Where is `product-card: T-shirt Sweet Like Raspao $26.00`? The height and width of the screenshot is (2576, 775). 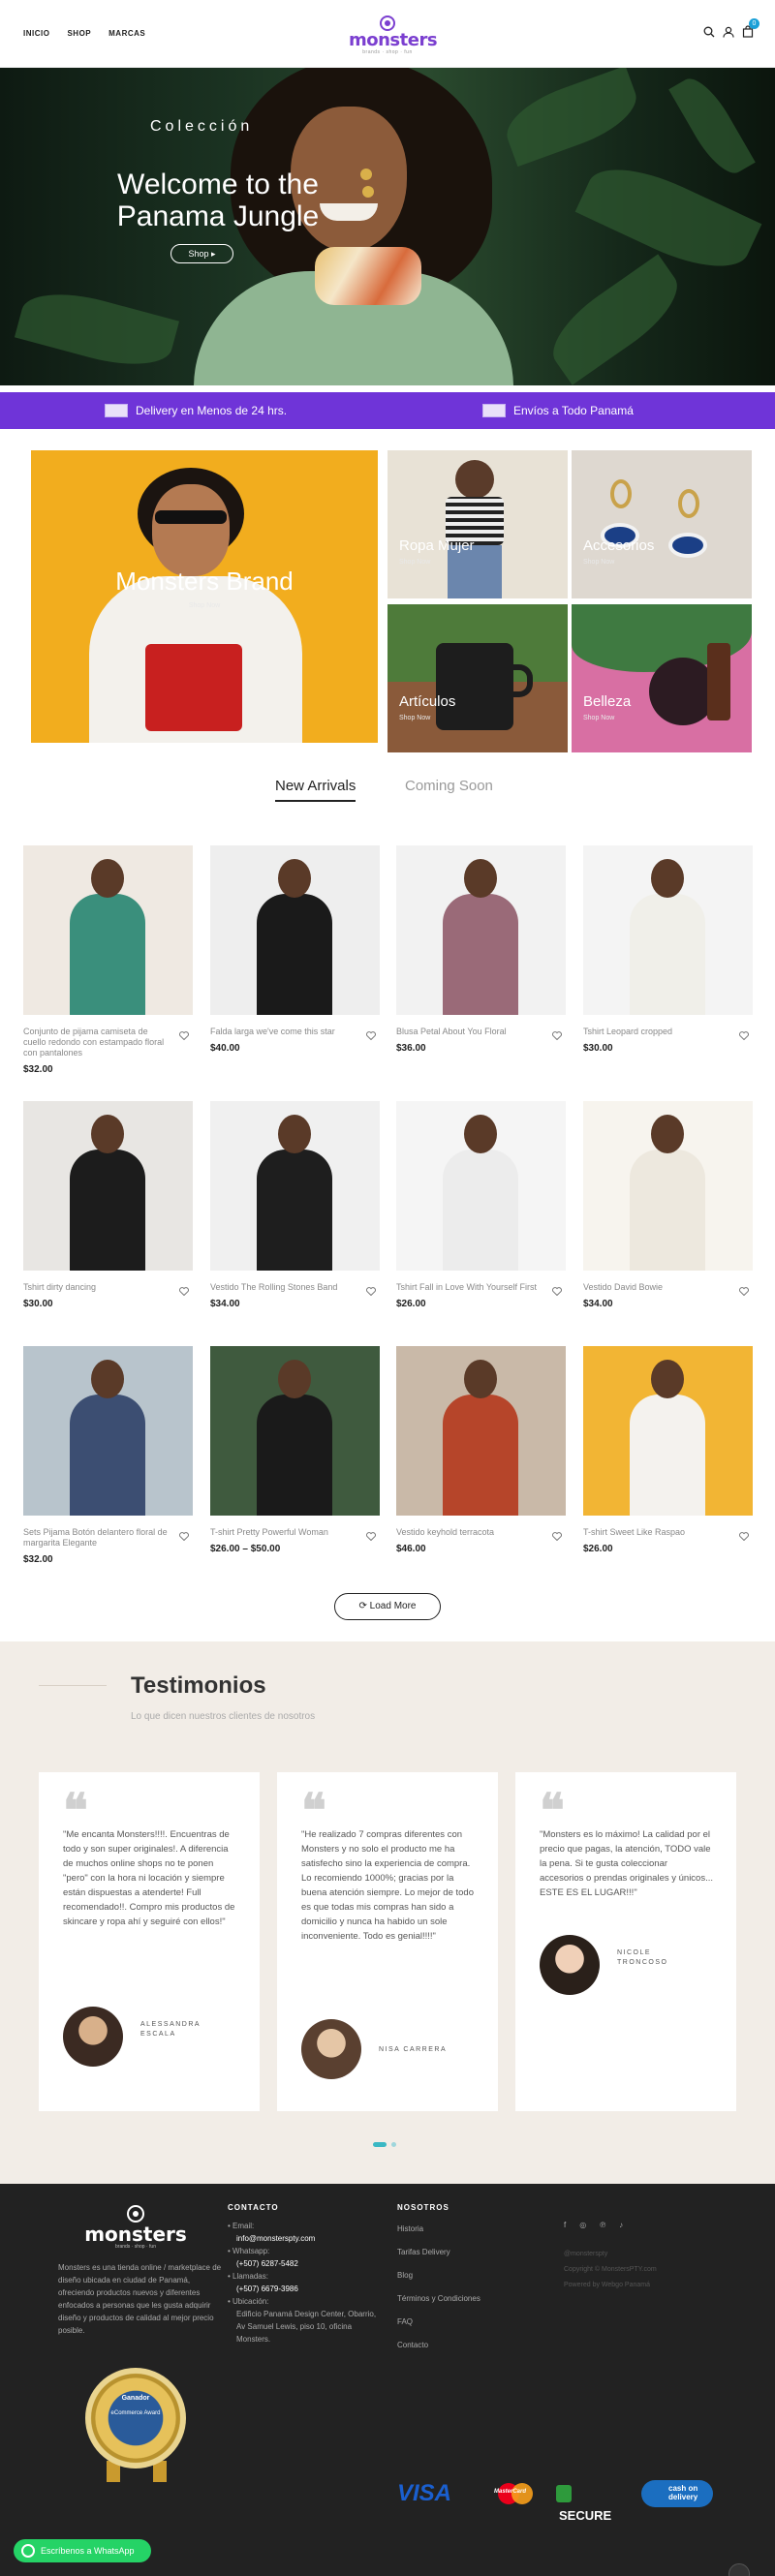
product-card: T-shirt Sweet Like Raspao $26.00 is located at coordinates (668, 1450).